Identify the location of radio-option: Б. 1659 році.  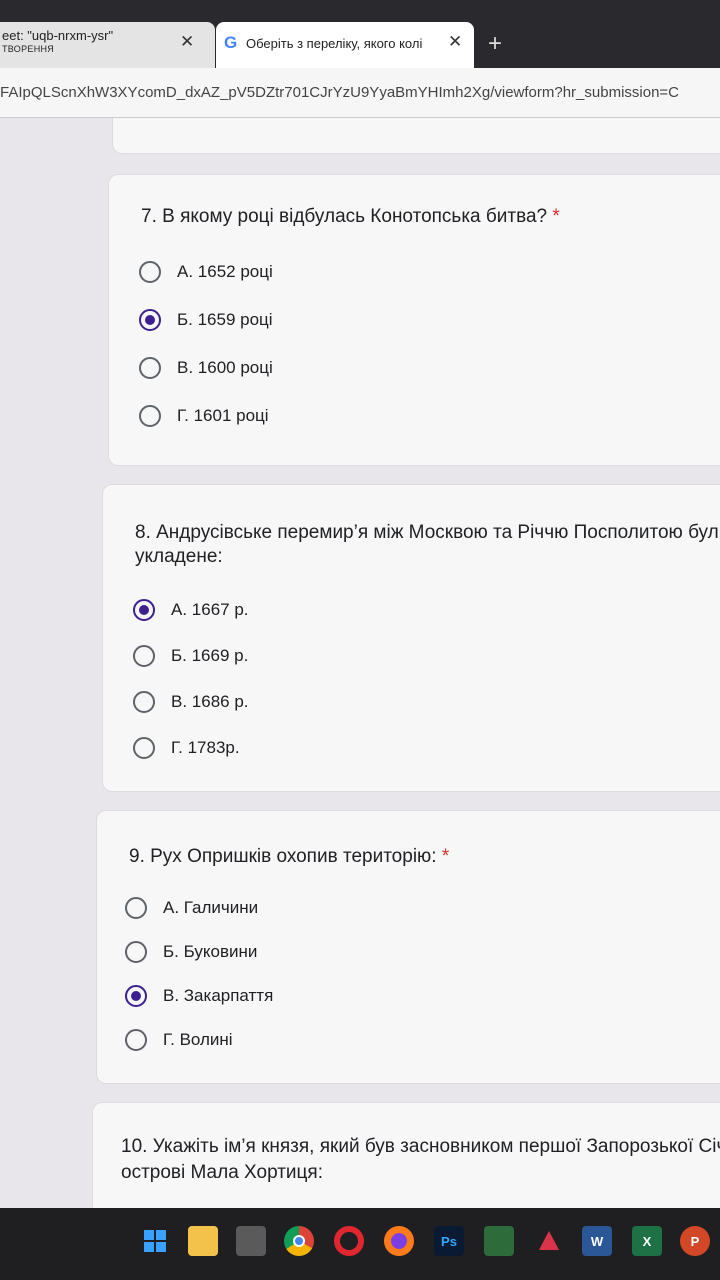
(206, 320).